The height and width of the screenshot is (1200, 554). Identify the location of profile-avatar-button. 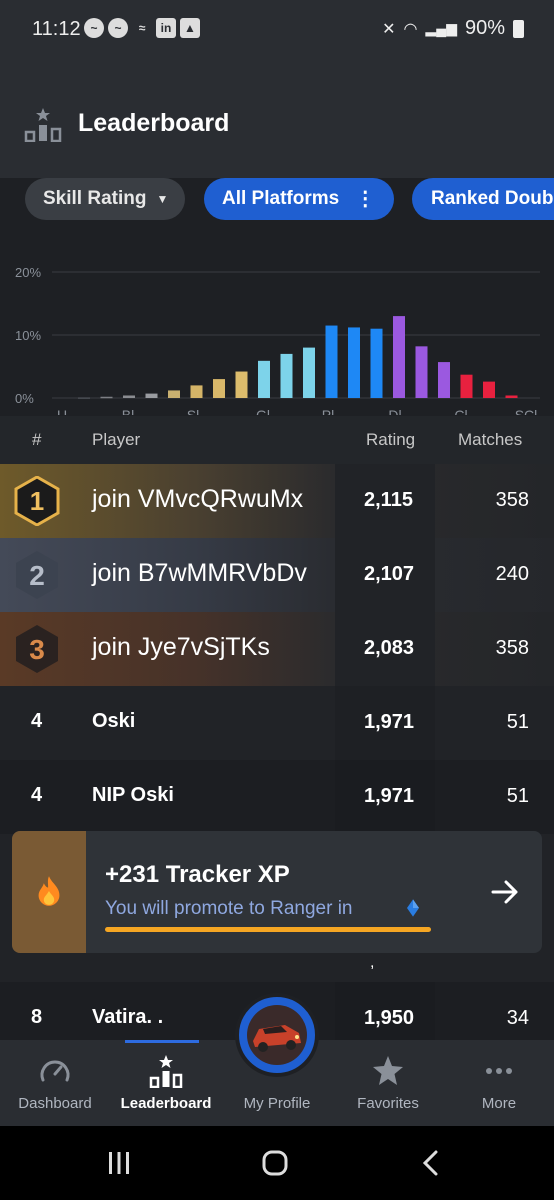
(277, 1035).